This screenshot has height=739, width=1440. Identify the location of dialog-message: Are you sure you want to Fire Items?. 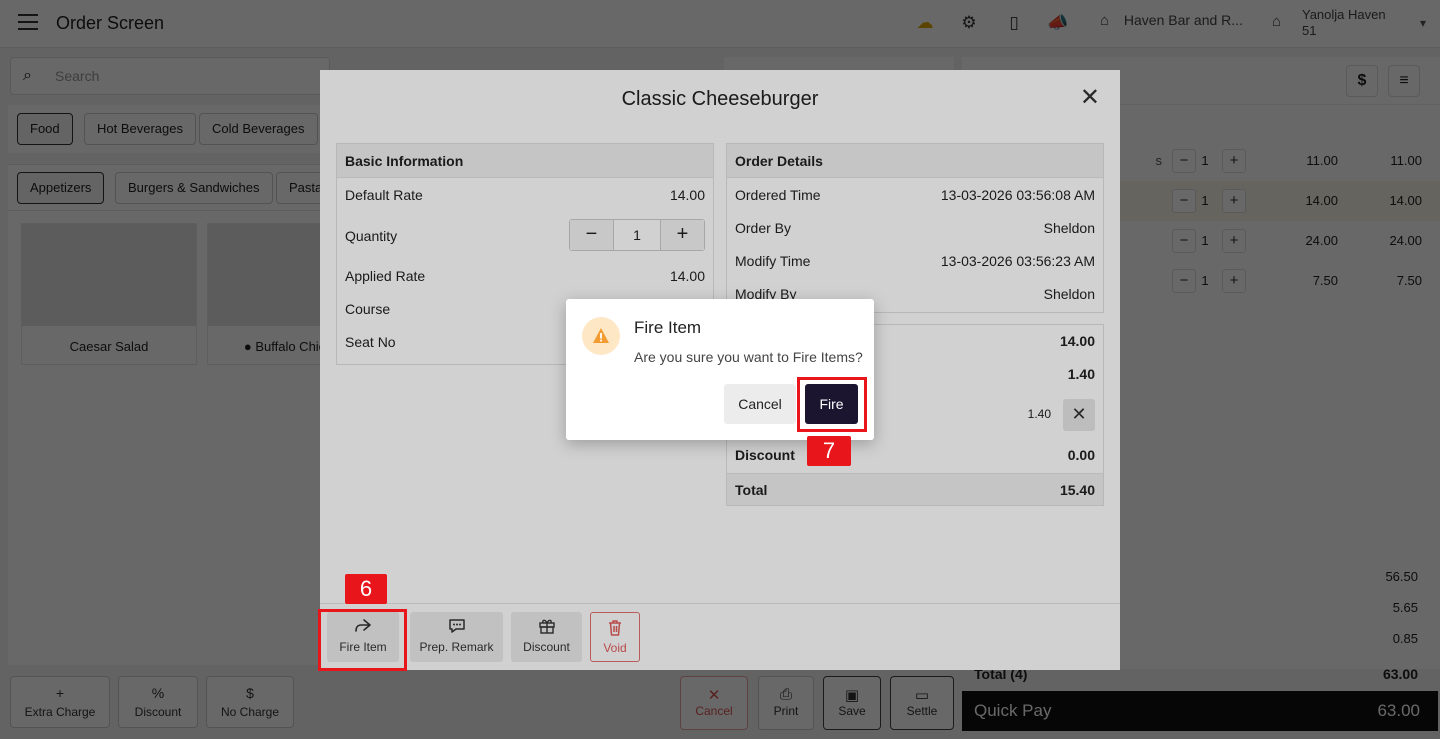
(748, 357).